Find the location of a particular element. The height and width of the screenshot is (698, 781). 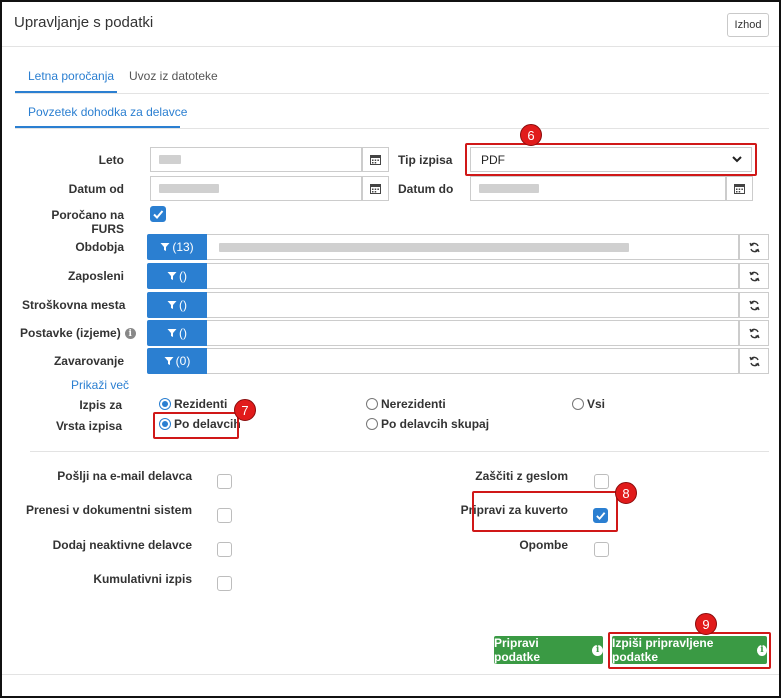

radio-po-delavcih-skupaj: Po delavcih skupaj is located at coordinates (427, 423).